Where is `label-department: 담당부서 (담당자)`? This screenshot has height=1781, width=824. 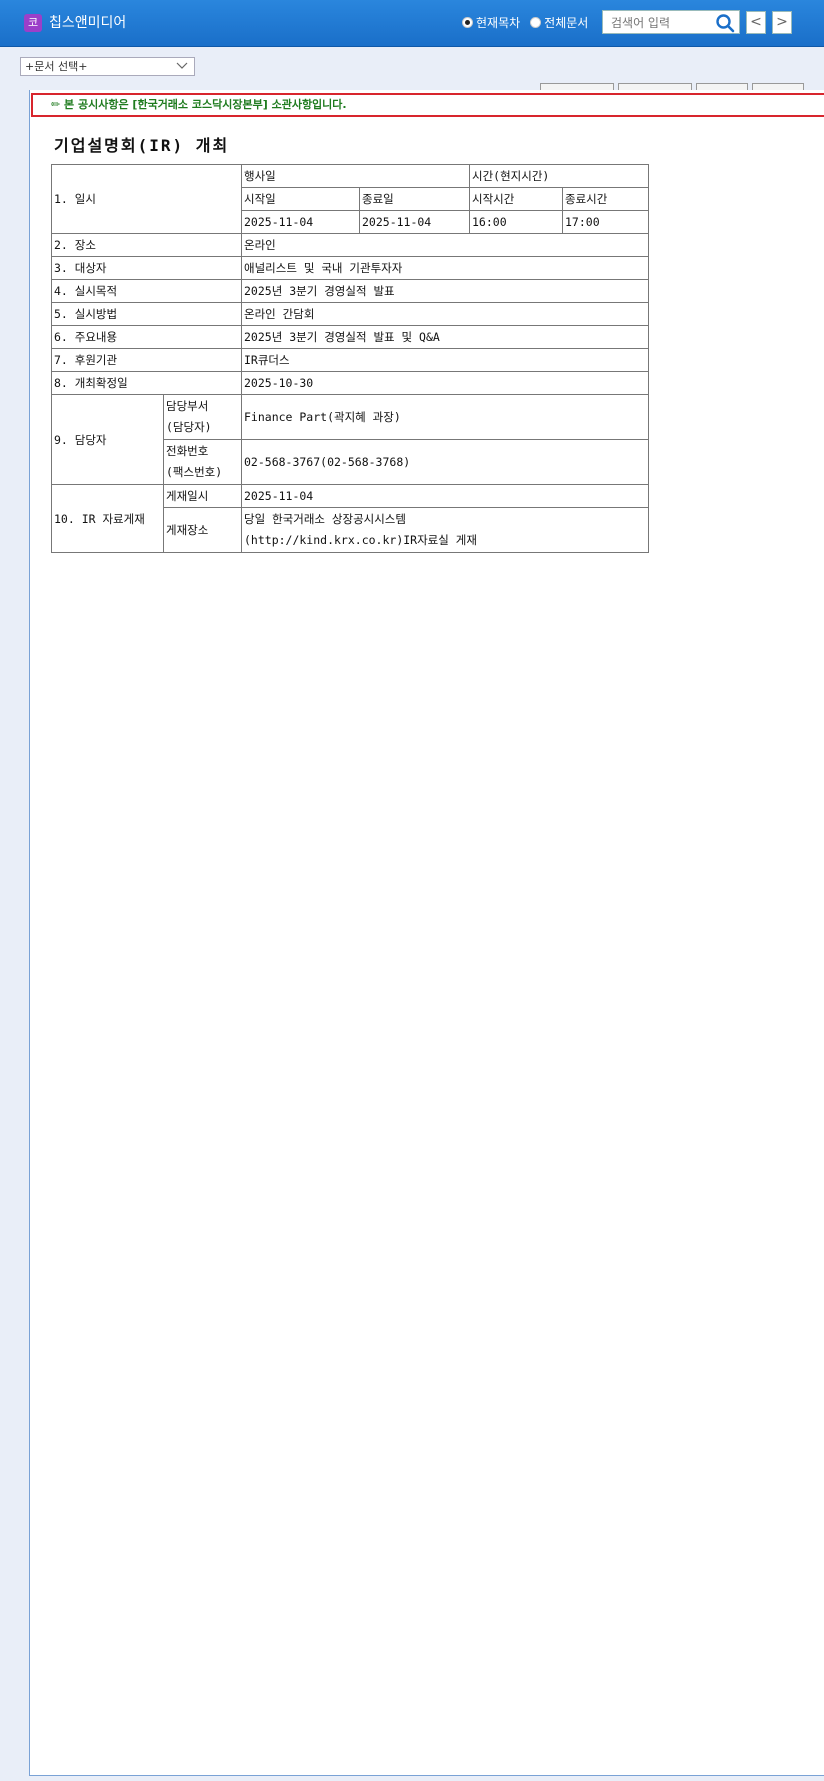 label-department: 담당부서 (담당자) is located at coordinates (202, 417).